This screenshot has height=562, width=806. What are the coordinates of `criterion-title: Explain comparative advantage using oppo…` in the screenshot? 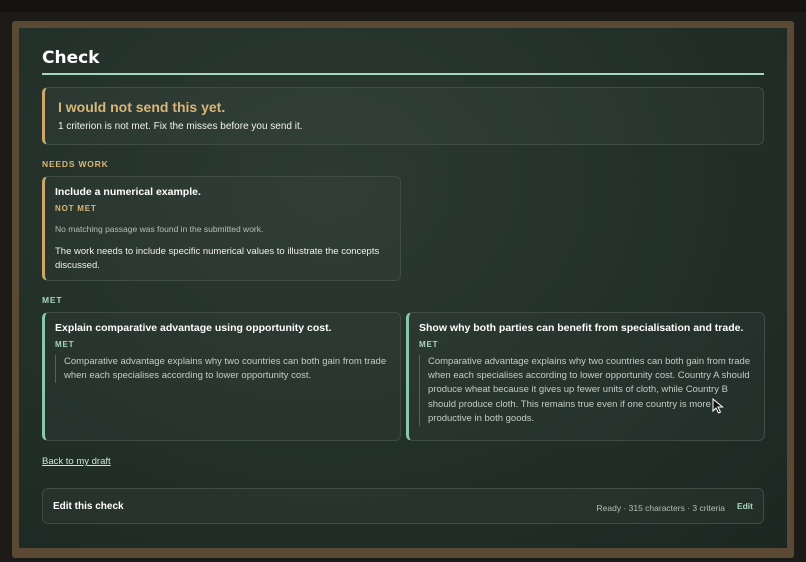 It's located at (193, 328).